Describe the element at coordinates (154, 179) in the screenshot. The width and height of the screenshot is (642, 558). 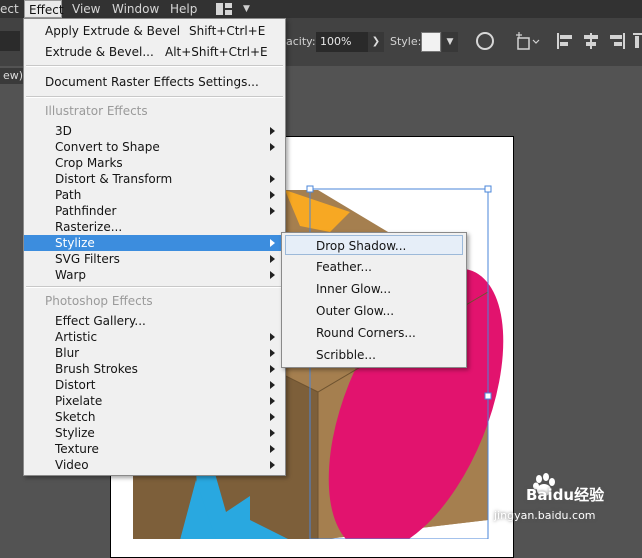
I see `menu-item-distort-transform: Distort & Transform` at that location.